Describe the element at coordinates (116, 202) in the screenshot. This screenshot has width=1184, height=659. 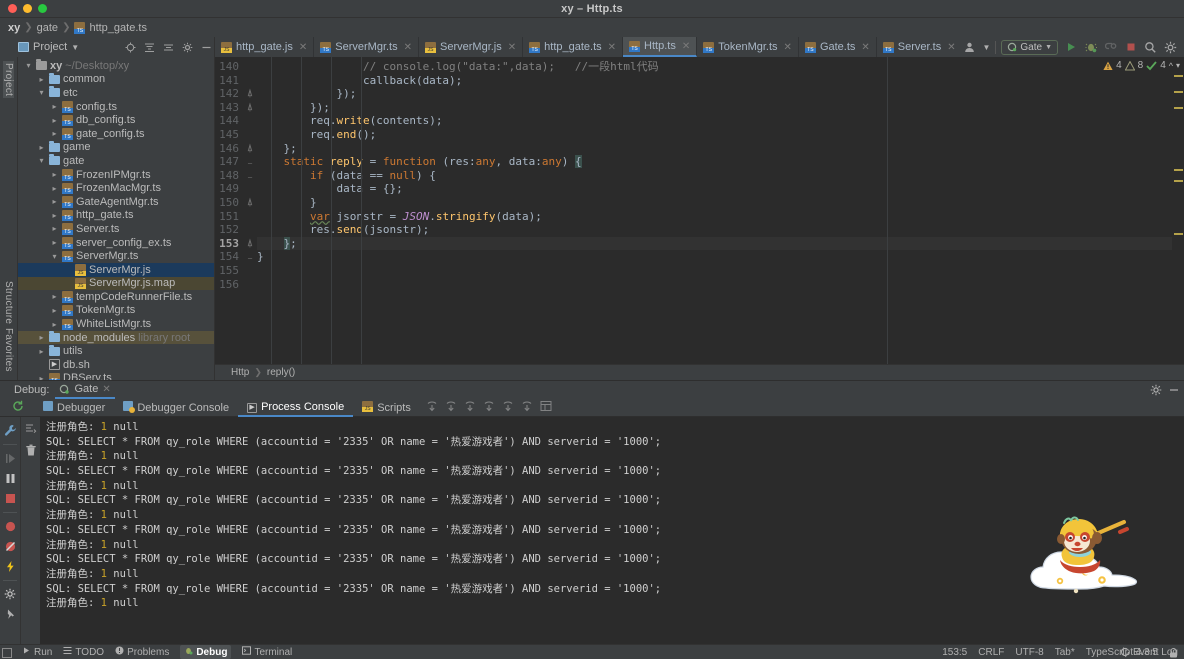
I see `tree-node: ▸ GateAgentMgr.ts` at that location.